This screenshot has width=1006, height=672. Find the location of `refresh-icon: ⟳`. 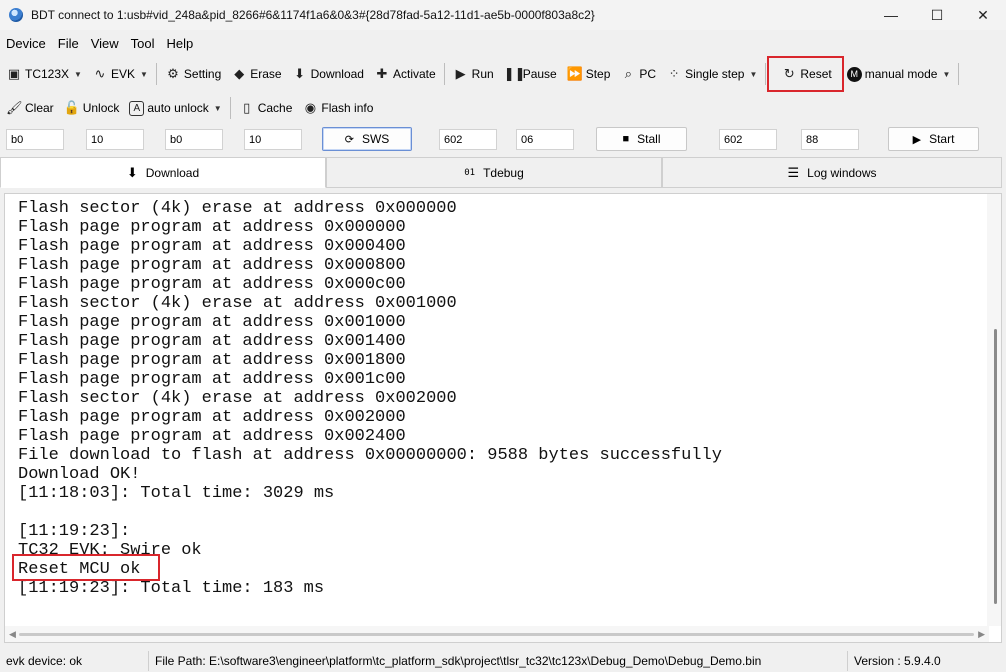

refresh-icon: ⟳ is located at coordinates (349, 139).